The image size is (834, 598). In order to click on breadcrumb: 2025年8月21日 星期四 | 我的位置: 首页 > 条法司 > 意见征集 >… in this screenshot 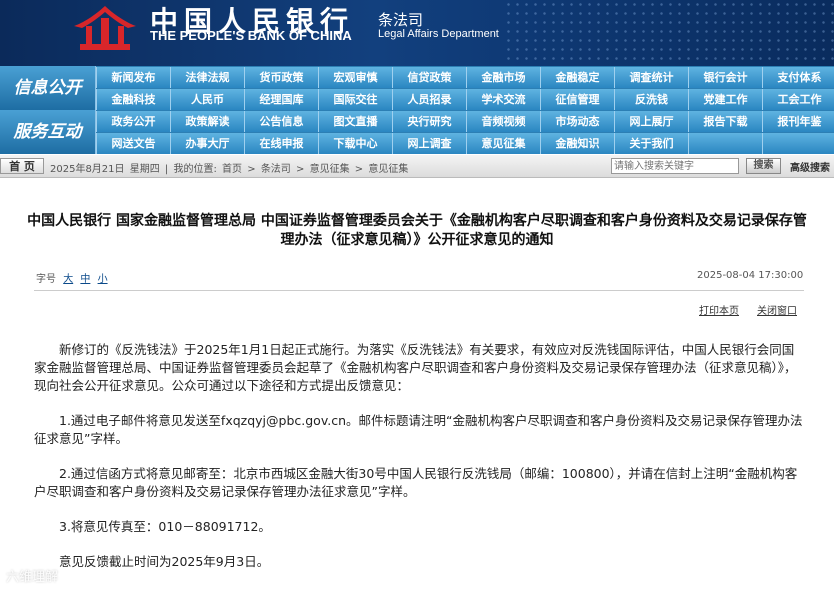, I will do `click(230, 167)`.